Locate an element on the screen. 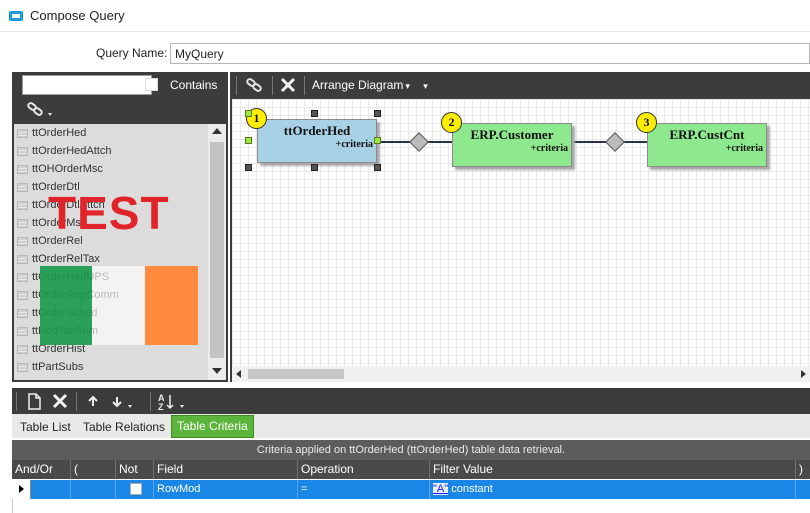 Image resolution: width=810 pixels, height=513 pixels. table-list-item-label: ttOrderMsc is located at coordinates (59, 223).